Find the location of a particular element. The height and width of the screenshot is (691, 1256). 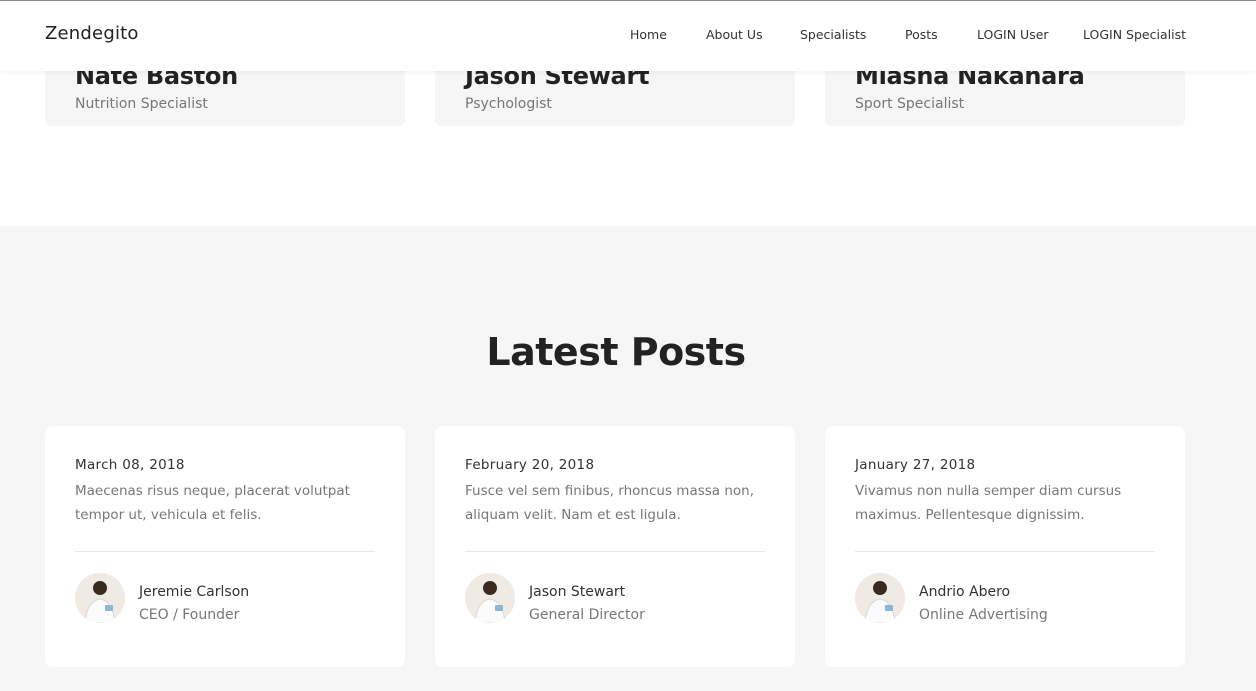

top-border-line is located at coordinates (628, 0).